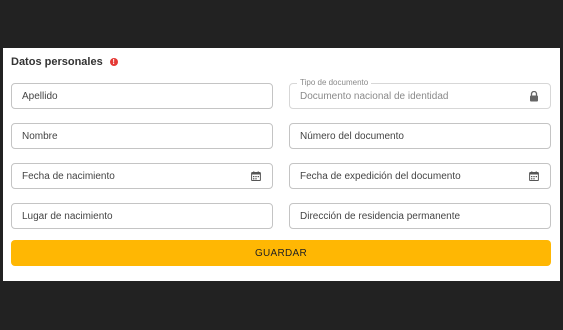  I want to click on lugar-nacimiento-placeholder: Lugar de nacimiento, so click(67, 216).